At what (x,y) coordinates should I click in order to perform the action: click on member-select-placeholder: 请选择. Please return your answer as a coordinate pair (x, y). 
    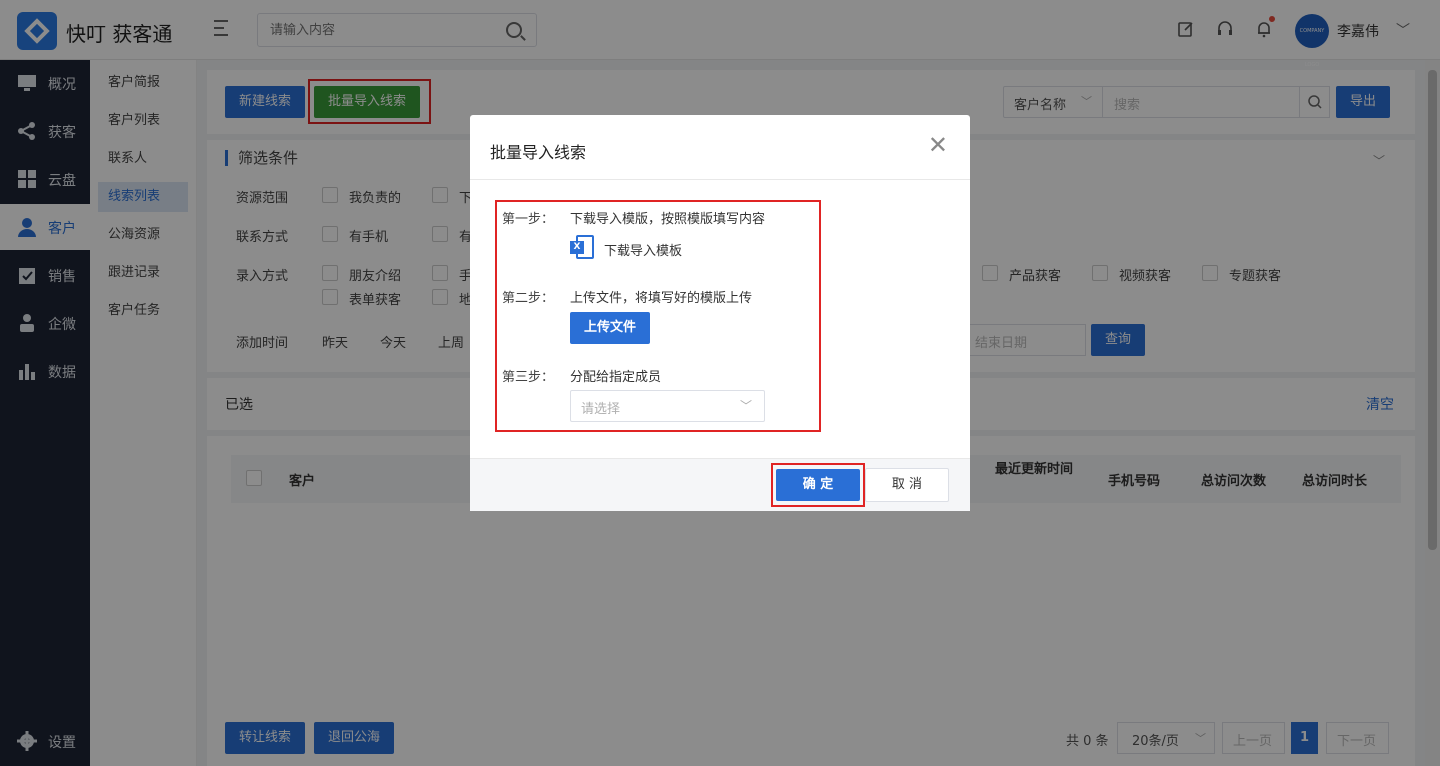
    Looking at the image, I should click on (601, 409).